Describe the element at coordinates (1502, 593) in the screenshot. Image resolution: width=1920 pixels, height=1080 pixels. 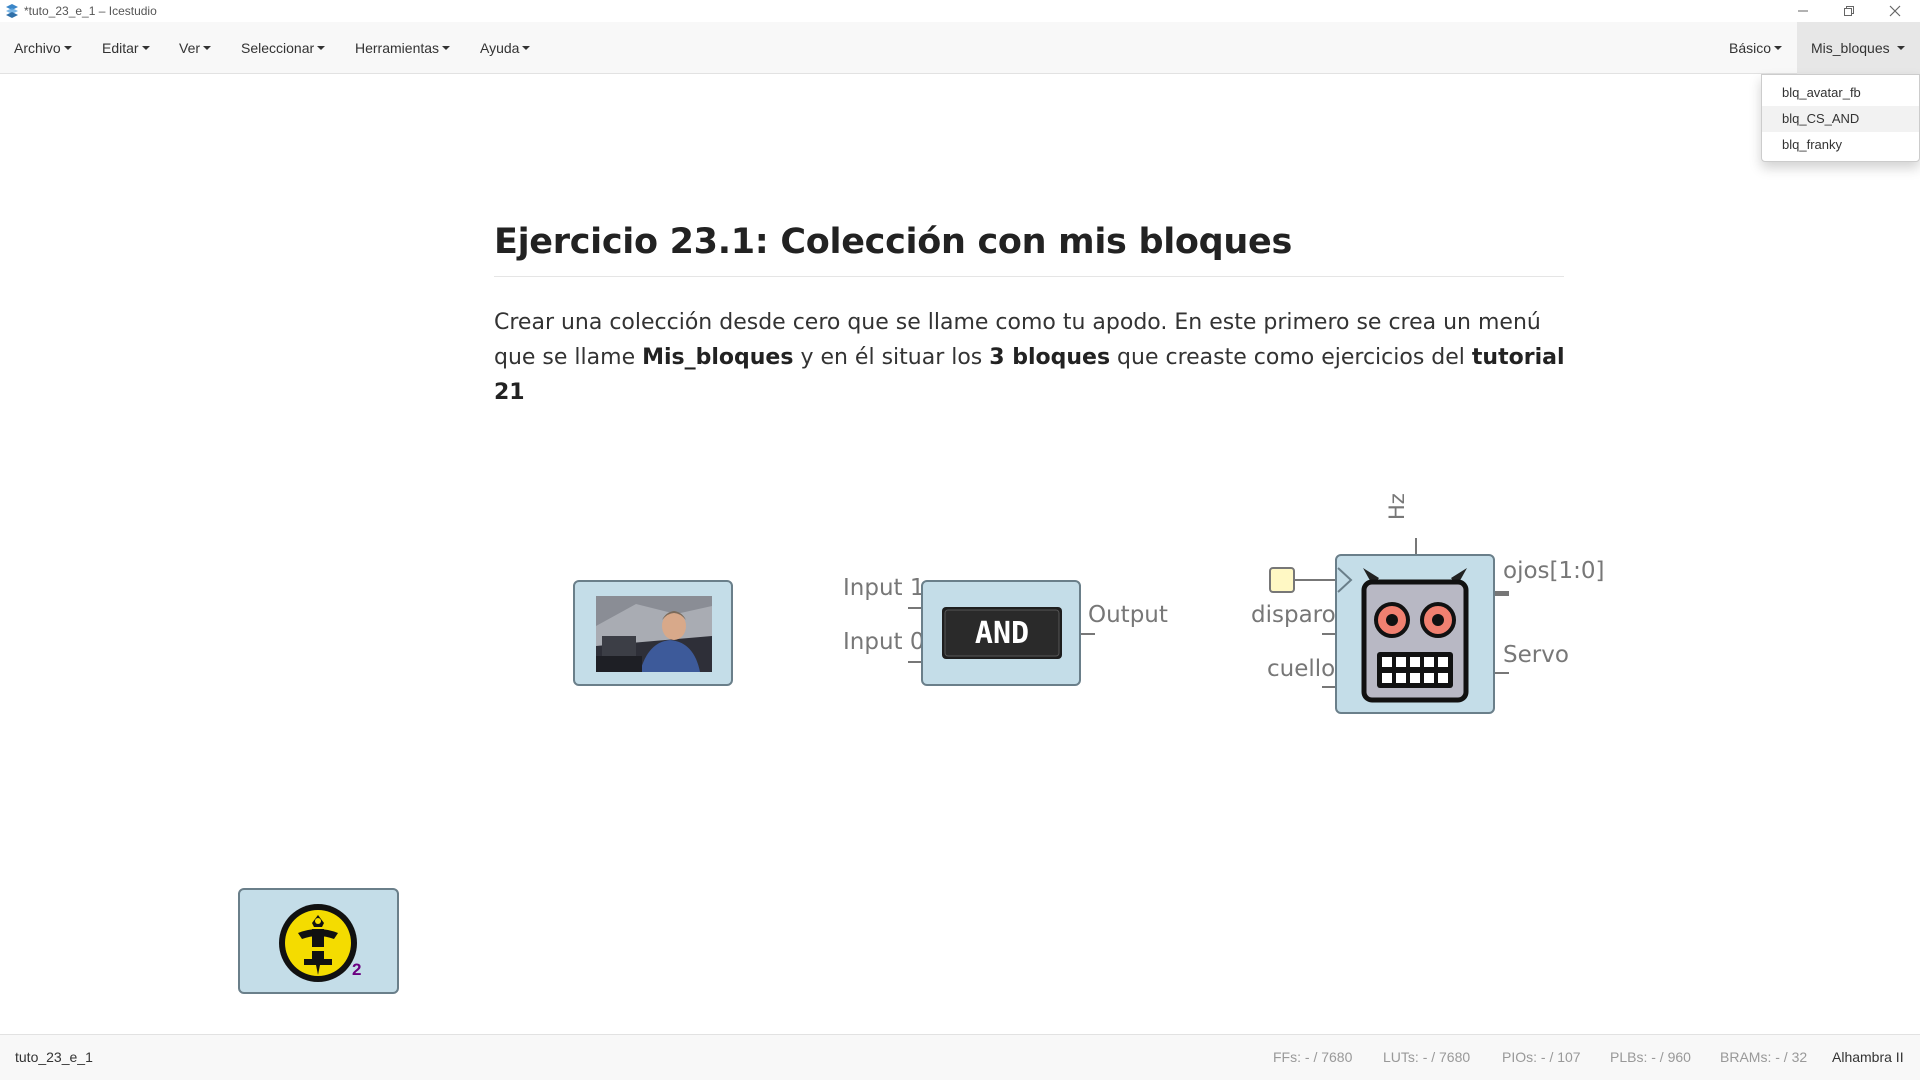
I see `ojos-bus-wire` at that location.